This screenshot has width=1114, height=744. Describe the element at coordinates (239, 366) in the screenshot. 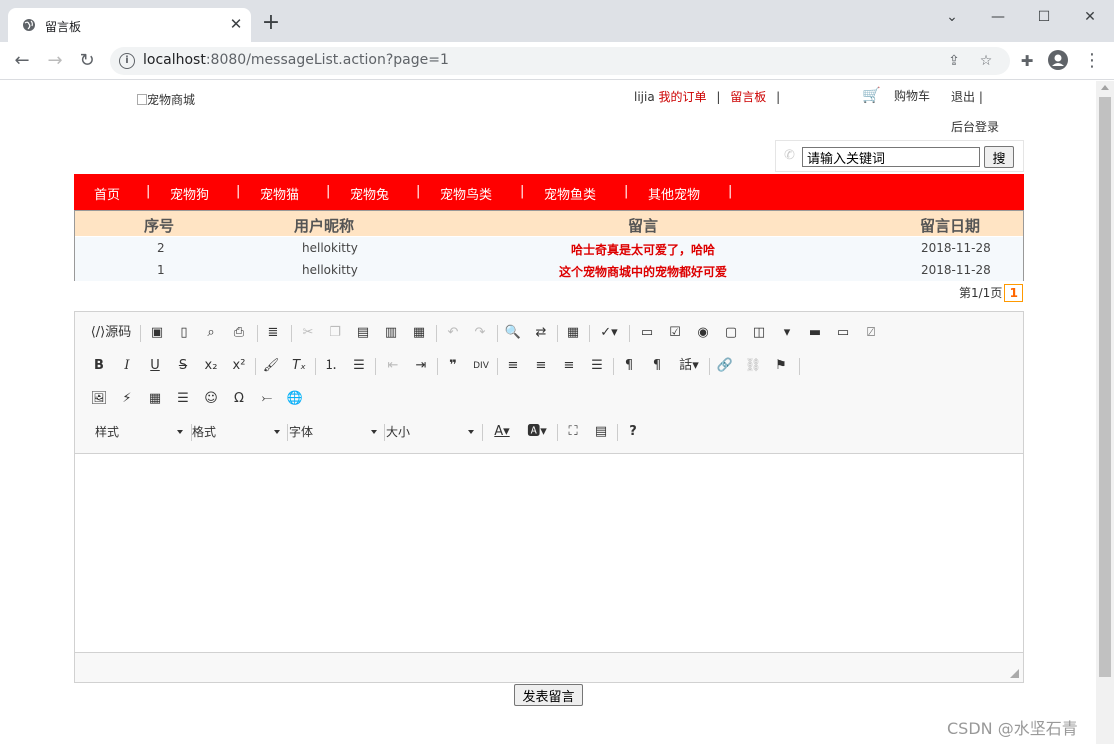

I see `superscript-icon: x²` at that location.